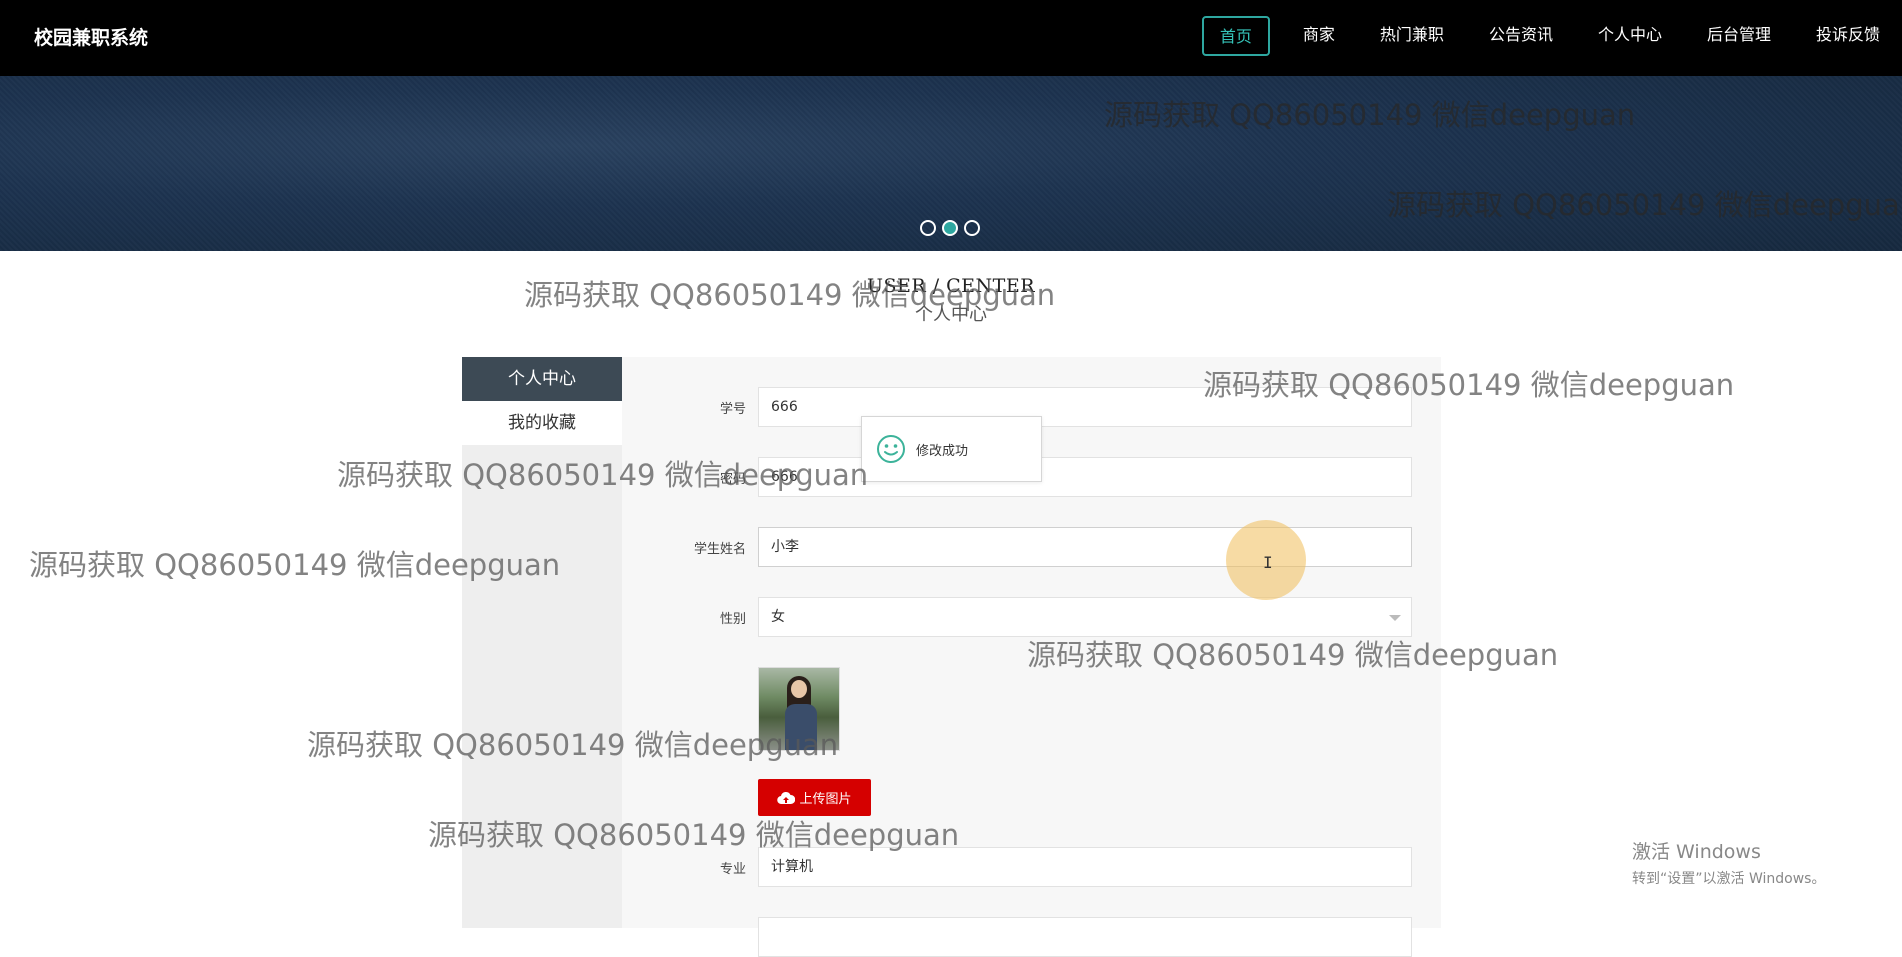 Image resolution: width=1902 pixels, height=957 pixels. What do you see at coordinates (1235, 36) in the screenshot?
I see `nav-home: 首页` at bounding box center [1235, 36].